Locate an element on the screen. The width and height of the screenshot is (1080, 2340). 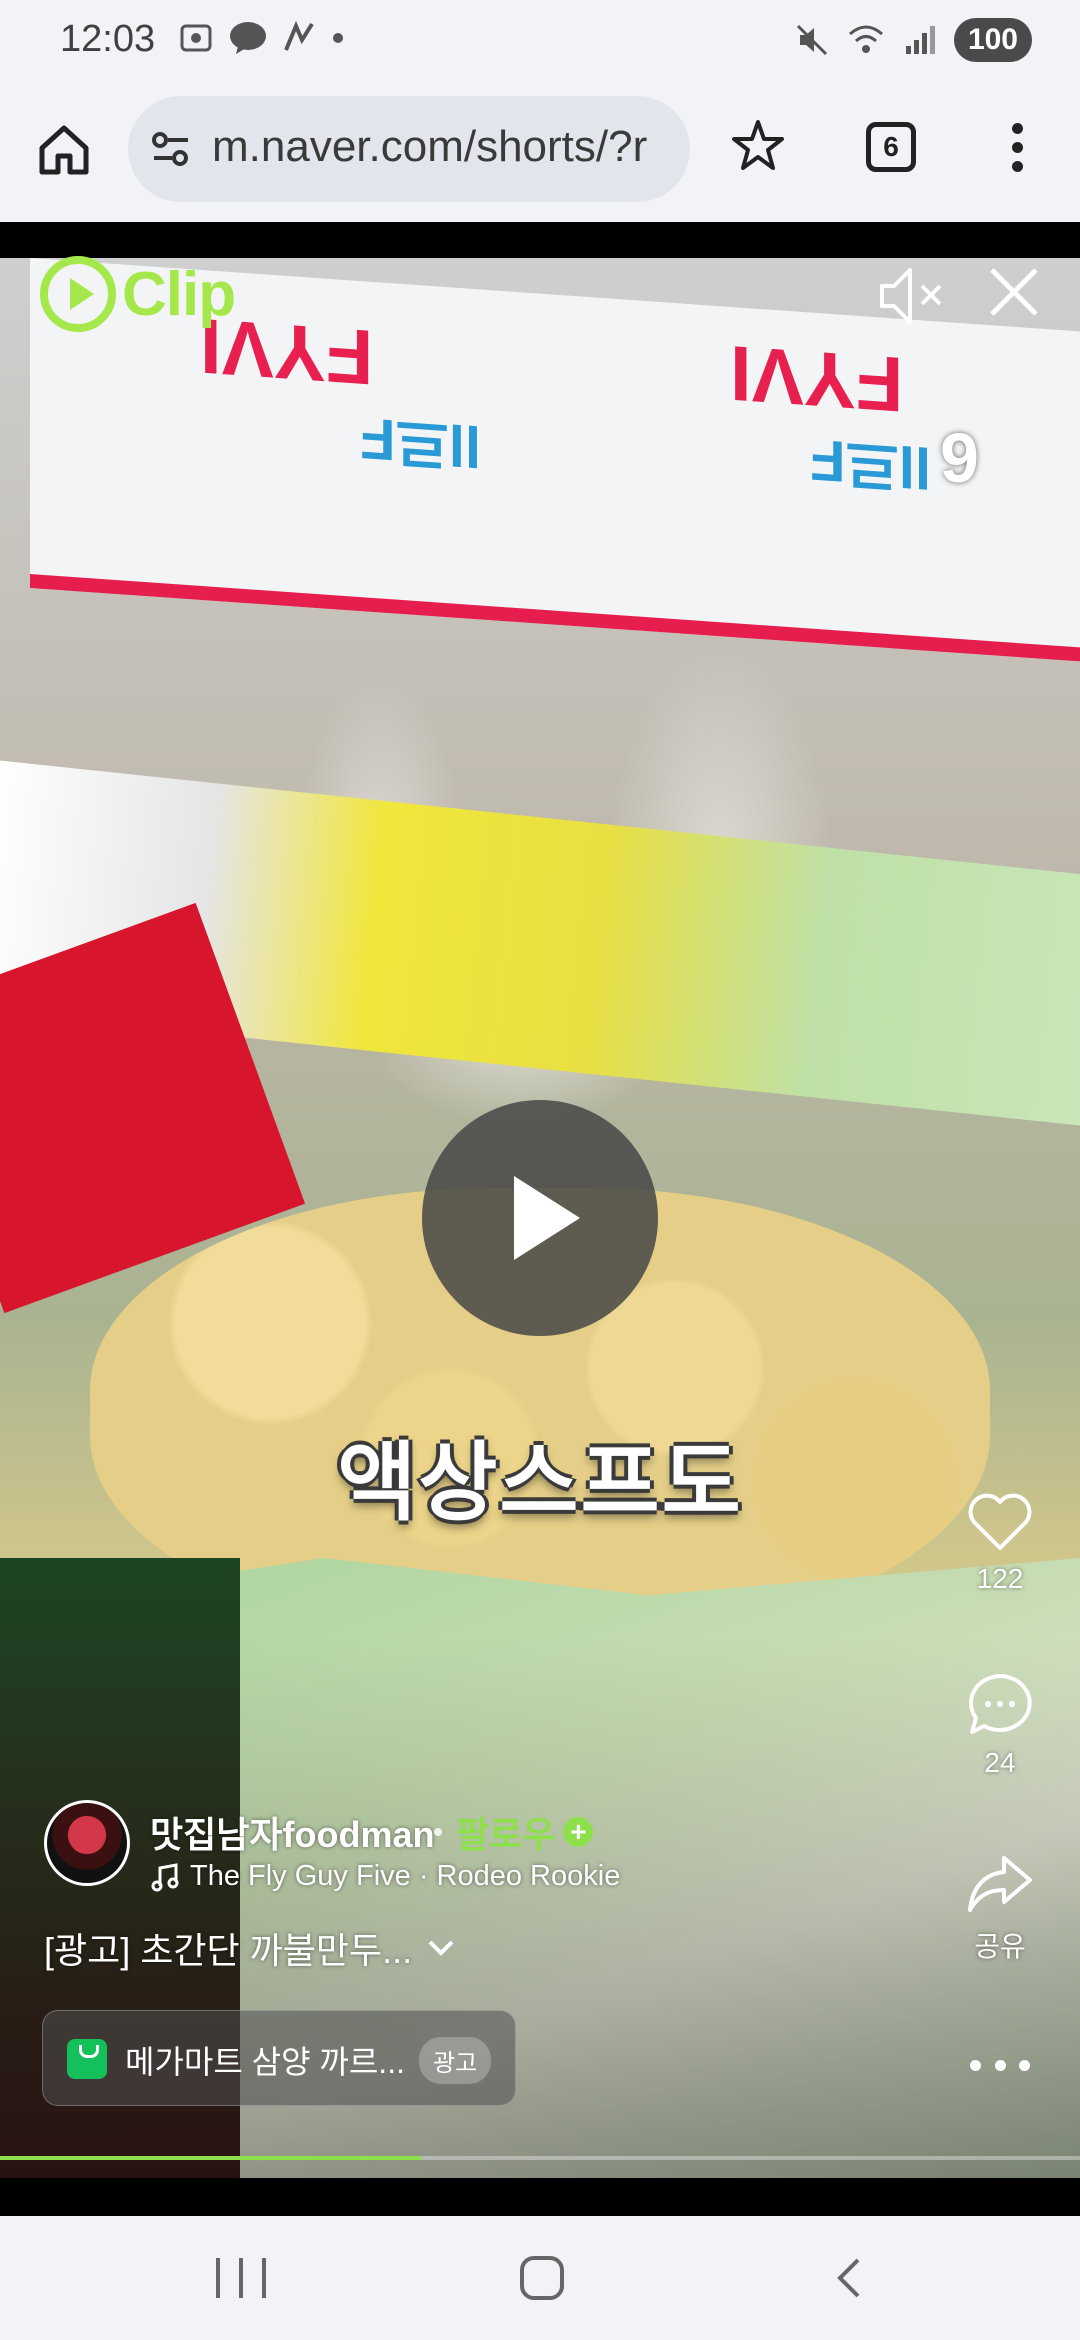
music-info: The Fly Guy Five · Rodeo Rookie is located at coordinates (385, 1876).